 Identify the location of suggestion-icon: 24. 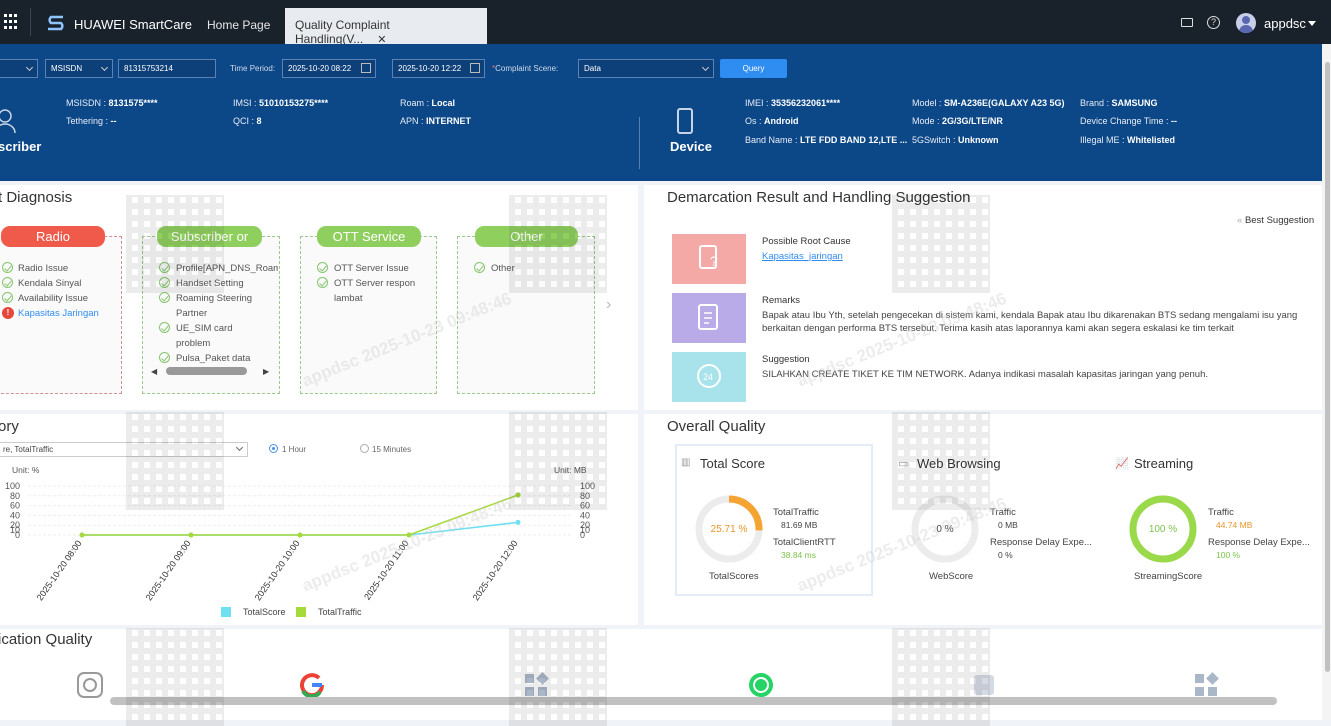
(709, 377).